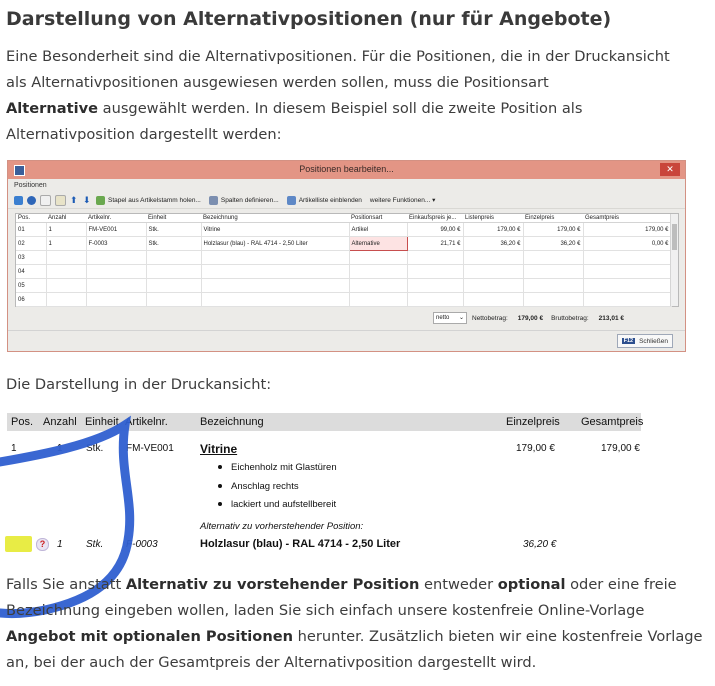  Describe the element at coordinates (149, 636) in the screenshot. I see `outro-template-link: Angebot mit optionalen Positionen` at that location.